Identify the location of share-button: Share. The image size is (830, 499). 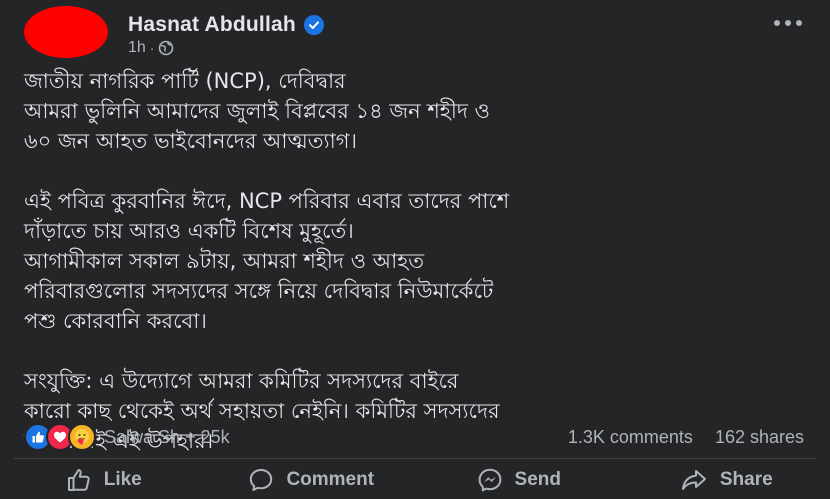
(726, 479).